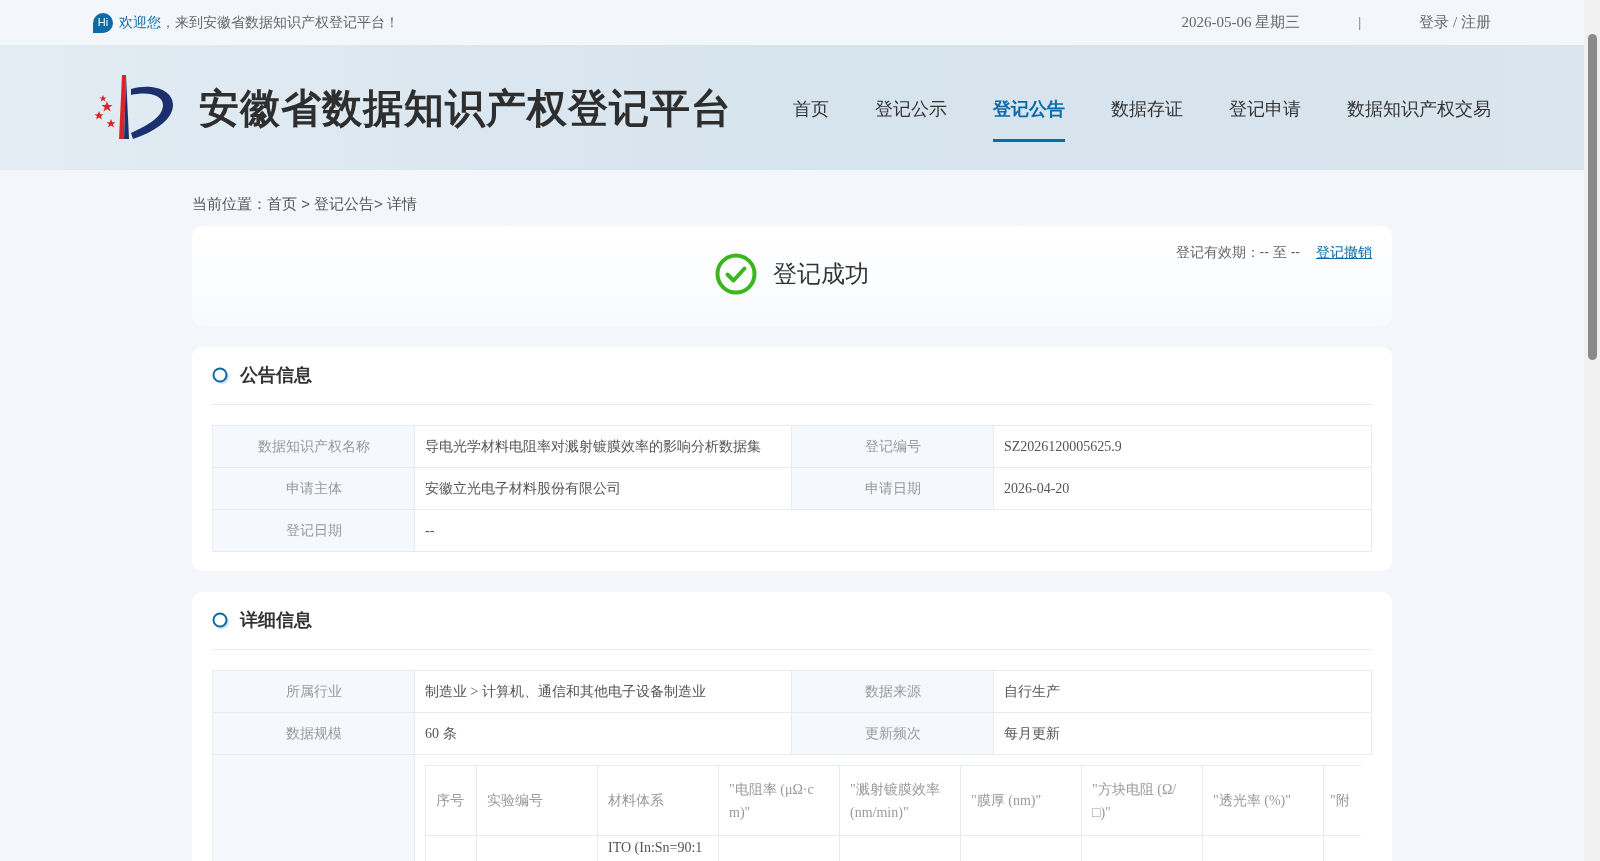 This screenshot has width=1600, height=861. Describe the element at coordinates (276, 620) in the screenshot. I see `section-title: 详细信息` at that location.